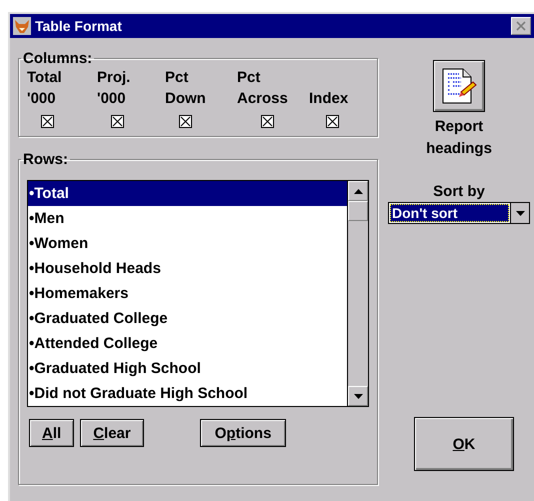 This screenshot has width=534, height=501. I want to click on column-label: Total '000, so click(44, 88).